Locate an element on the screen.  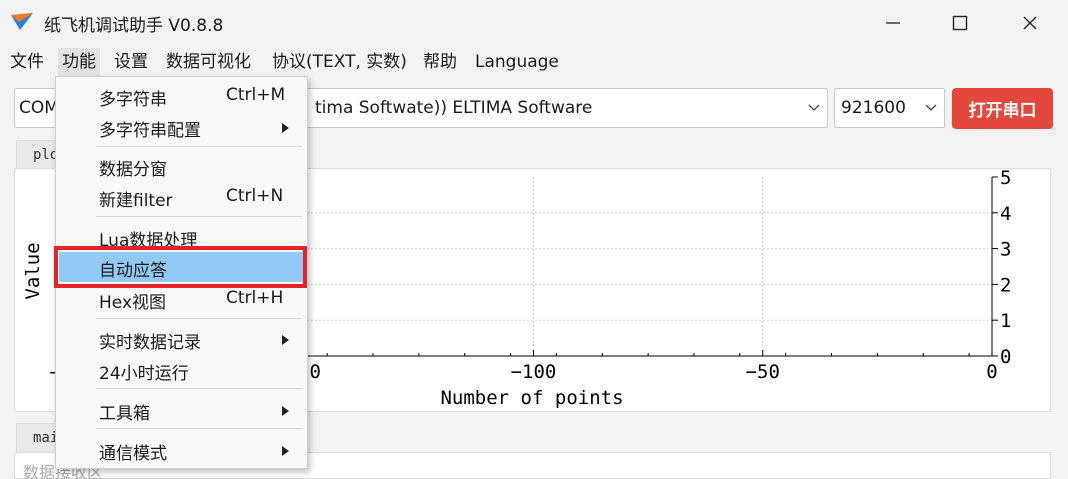
menu-item-data-split-window: 数据分窗 is located at coordinates (181, 166).